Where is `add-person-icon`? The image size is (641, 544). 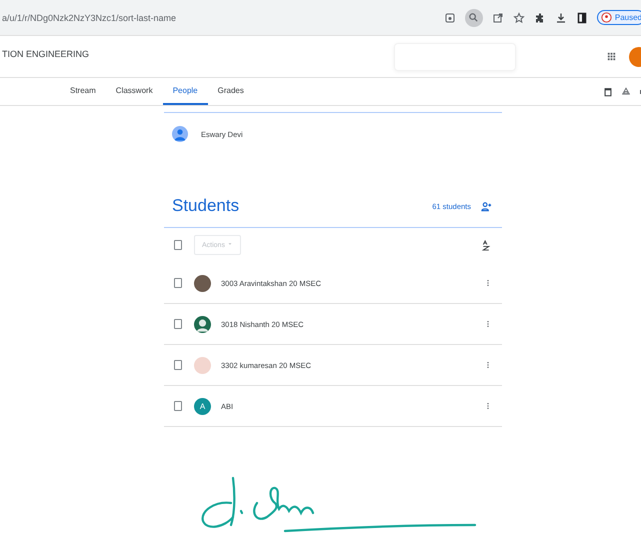
add-person-icon is located at coordinates (486, 206).